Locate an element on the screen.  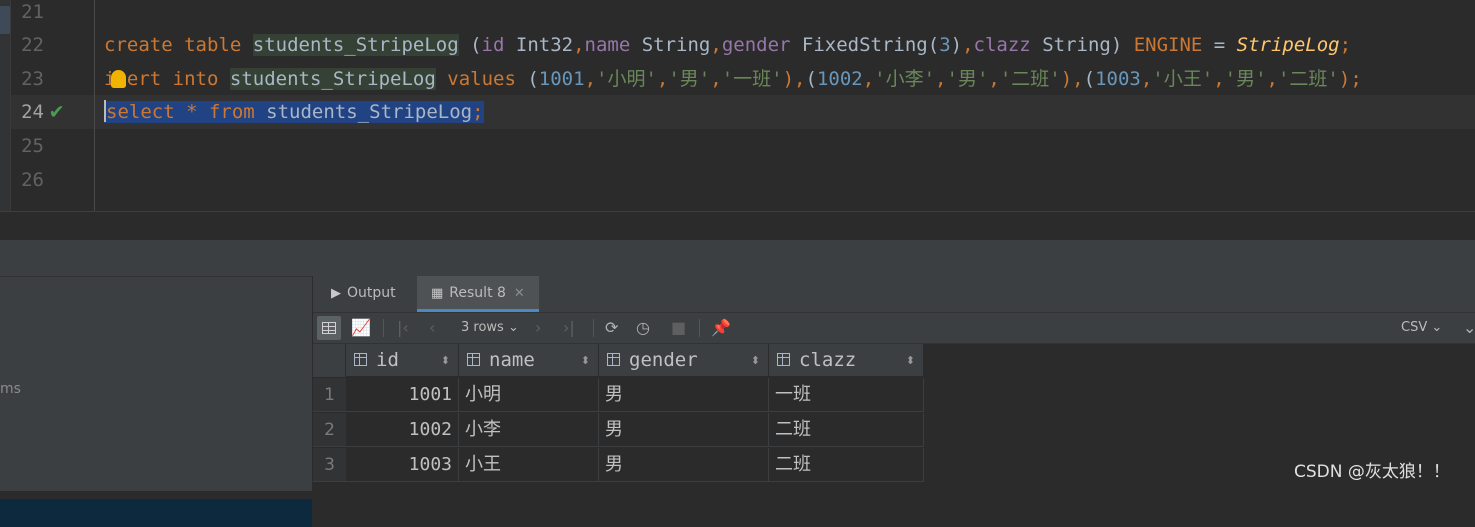
corner-cell is located at coordinates (329, 360).